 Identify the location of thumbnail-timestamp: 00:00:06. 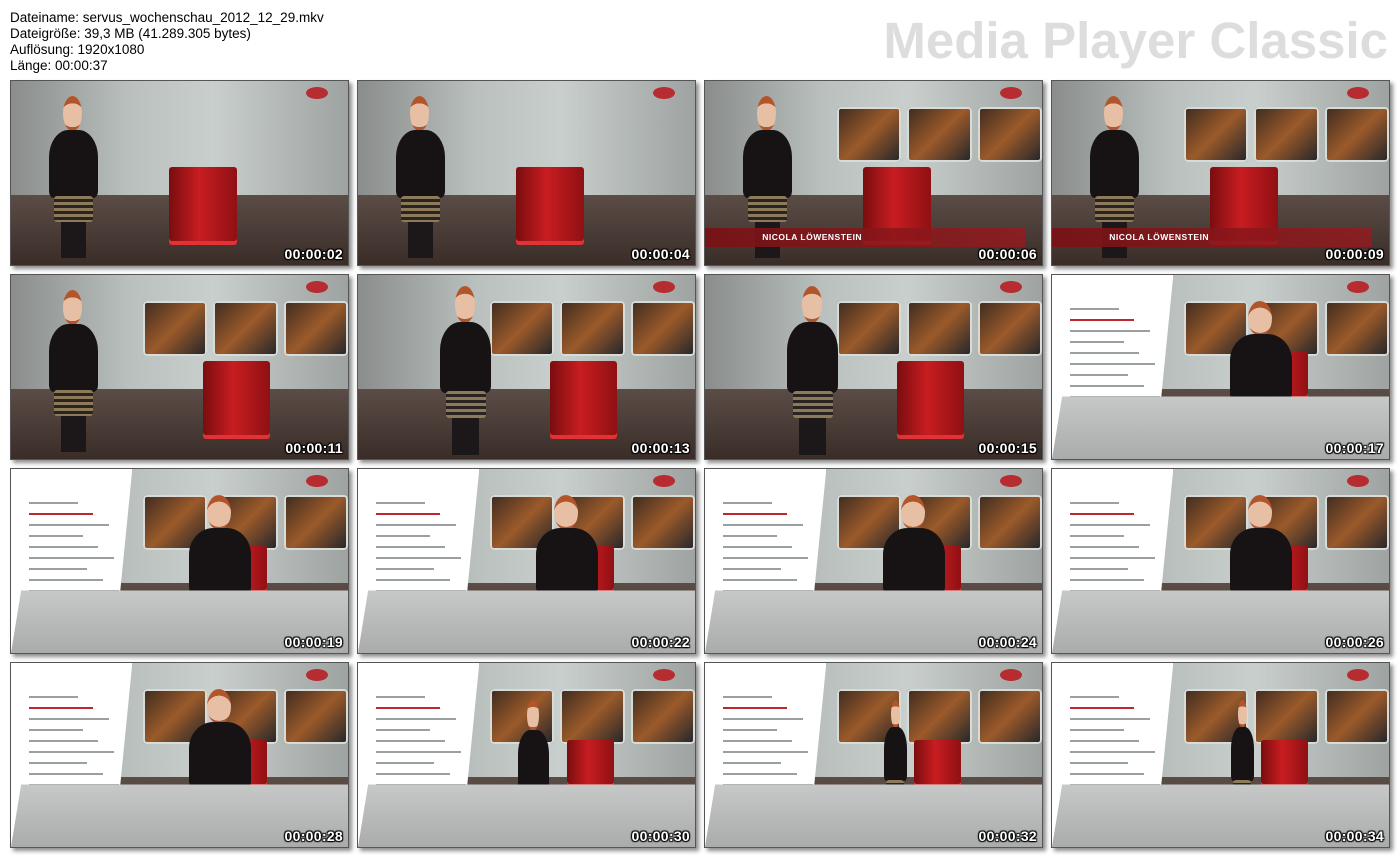
(1007, 254).